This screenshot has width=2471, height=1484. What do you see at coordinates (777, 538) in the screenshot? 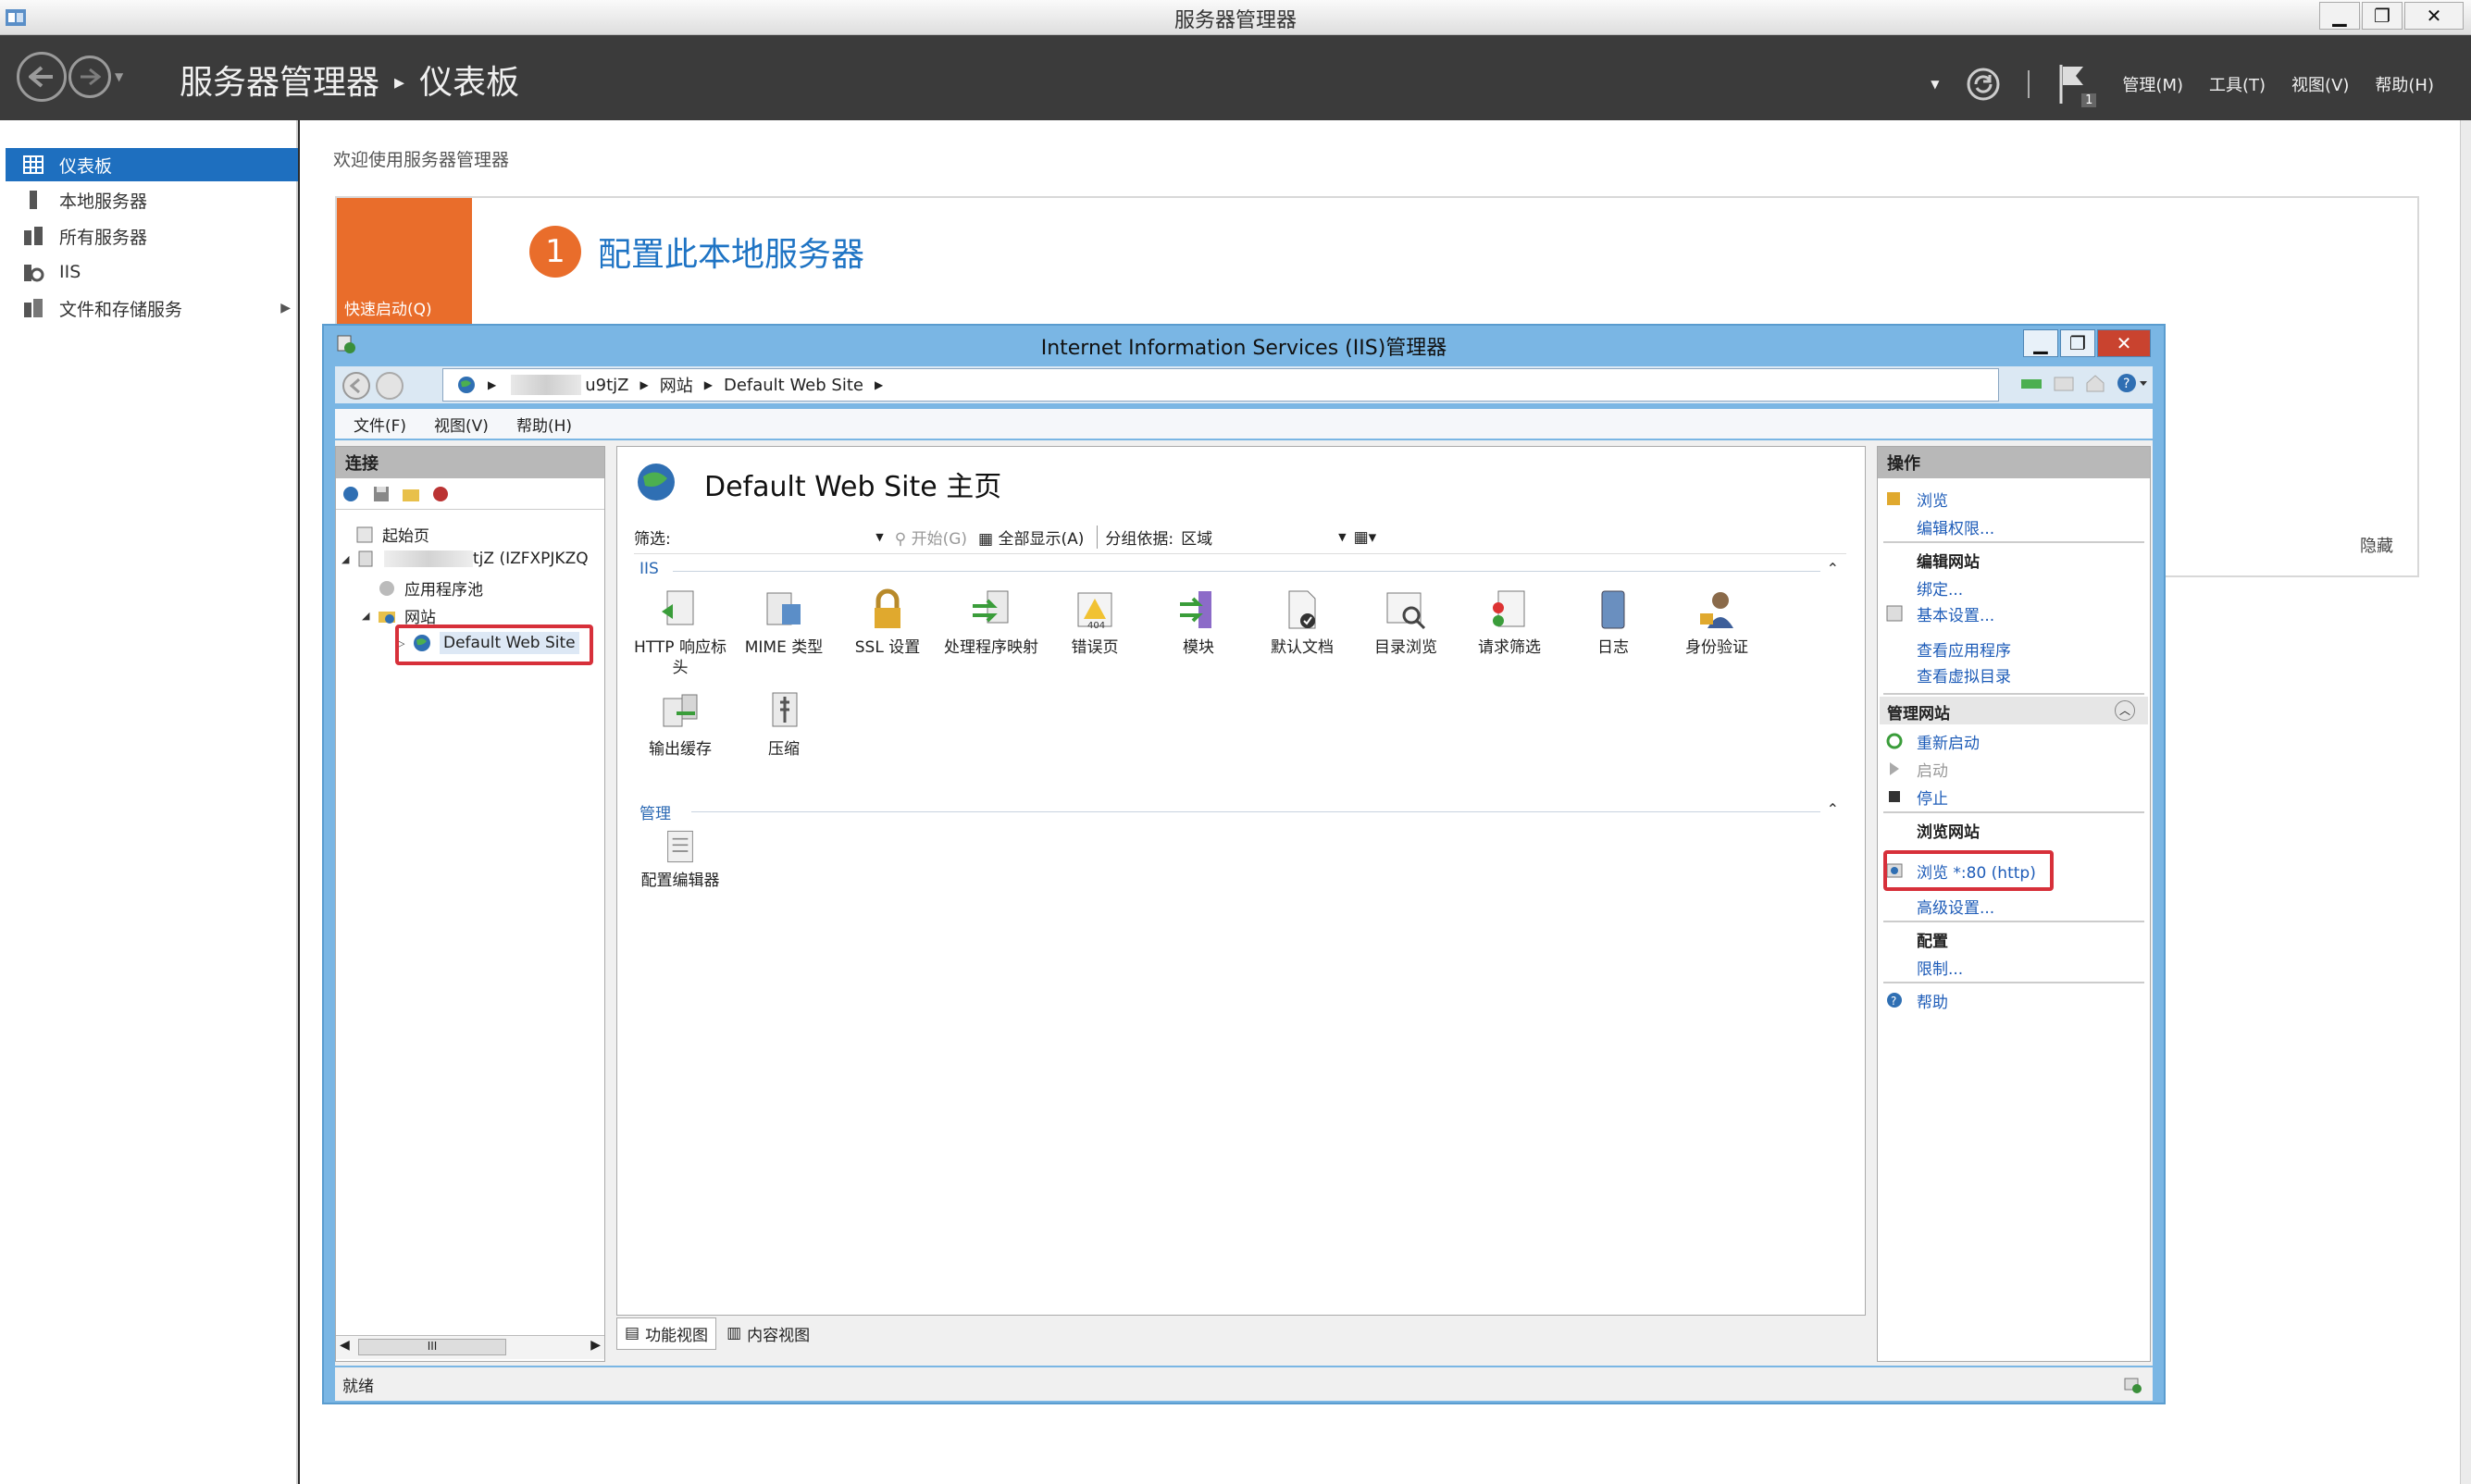
I see `filter-input: ▼` at bounding box center [777, 538].